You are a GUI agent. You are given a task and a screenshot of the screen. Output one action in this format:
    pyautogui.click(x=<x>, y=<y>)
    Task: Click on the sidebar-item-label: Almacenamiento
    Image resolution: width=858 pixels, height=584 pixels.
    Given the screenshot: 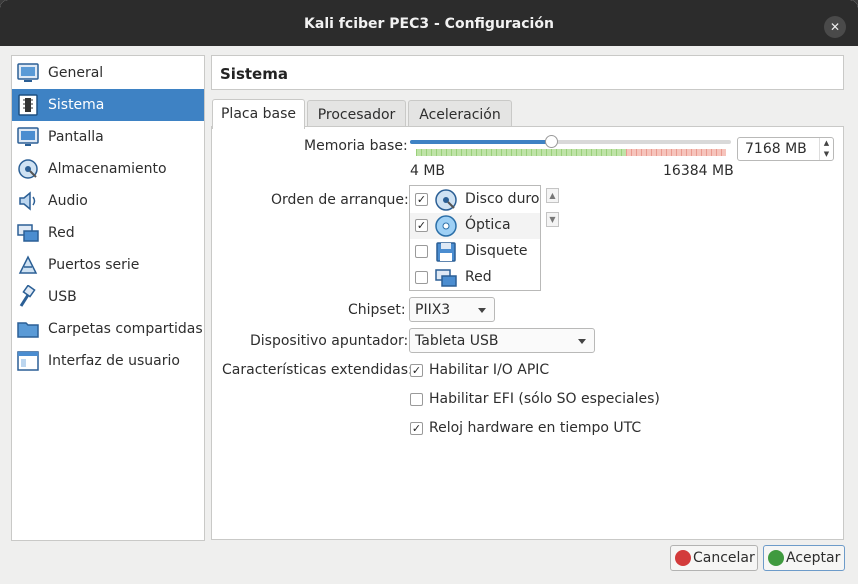 What is the action you would take?
    pyautogui.click(x=107, y=169)
    